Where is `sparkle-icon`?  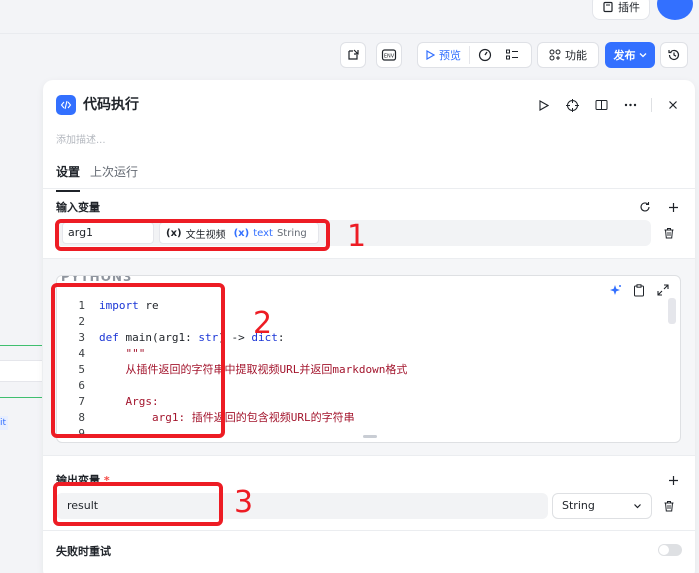 sparkle-icon is located at coordinates (615, 289).